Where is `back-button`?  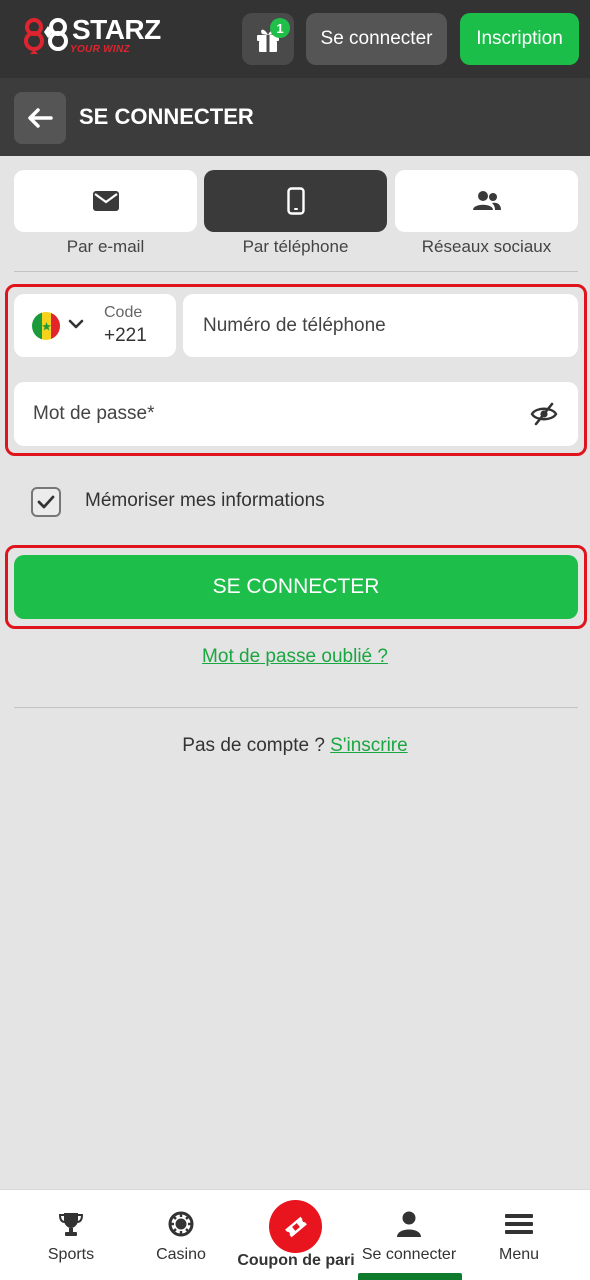
back-button is located at coordinates (40, 118).